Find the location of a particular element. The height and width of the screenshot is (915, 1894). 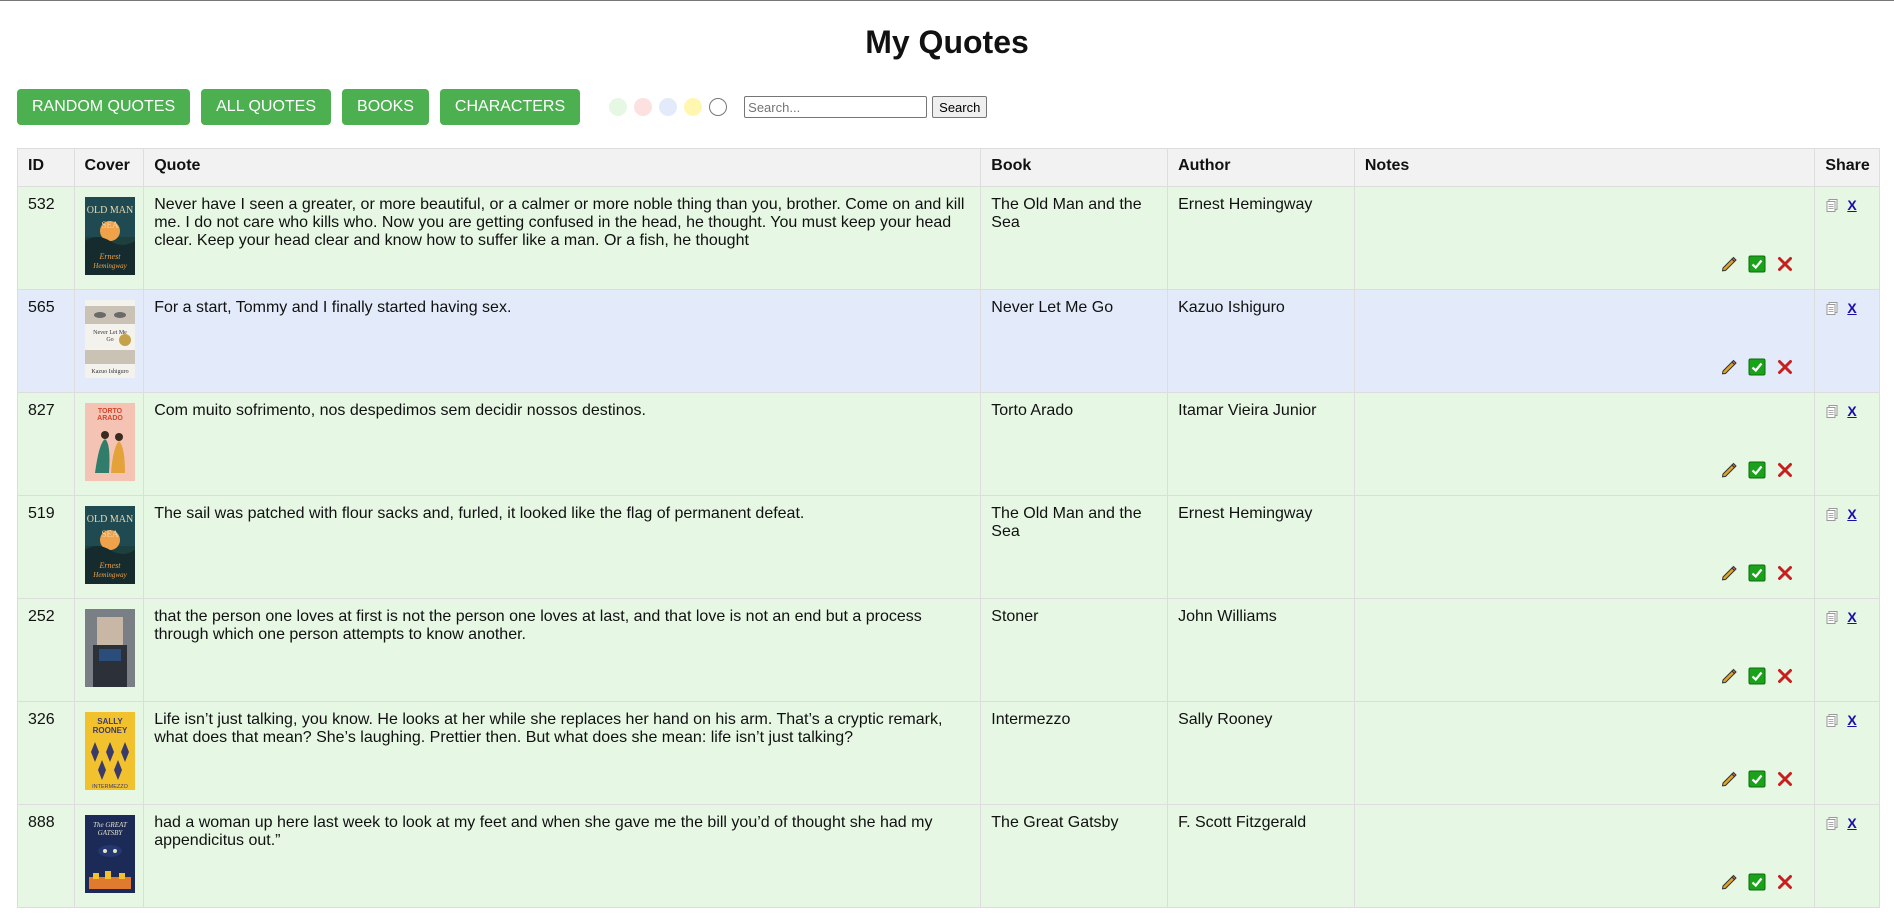

characters-button: CHARACTERS is located at coordinates (510, 107).